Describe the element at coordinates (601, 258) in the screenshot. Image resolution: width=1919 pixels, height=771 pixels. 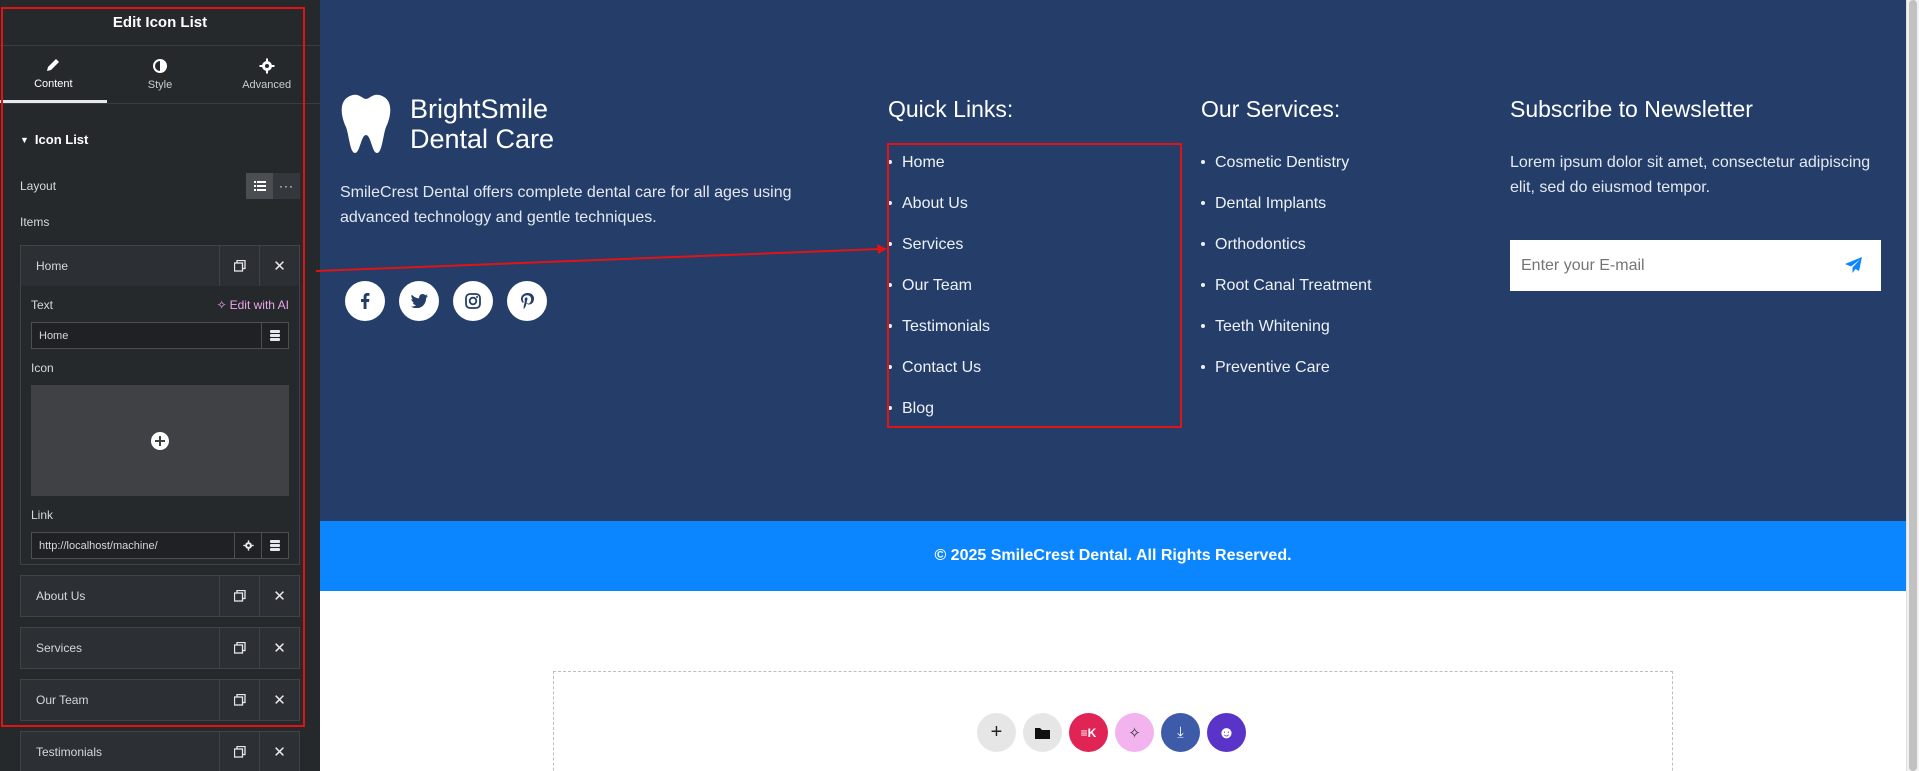
I see `annotation-arrow` at that location.